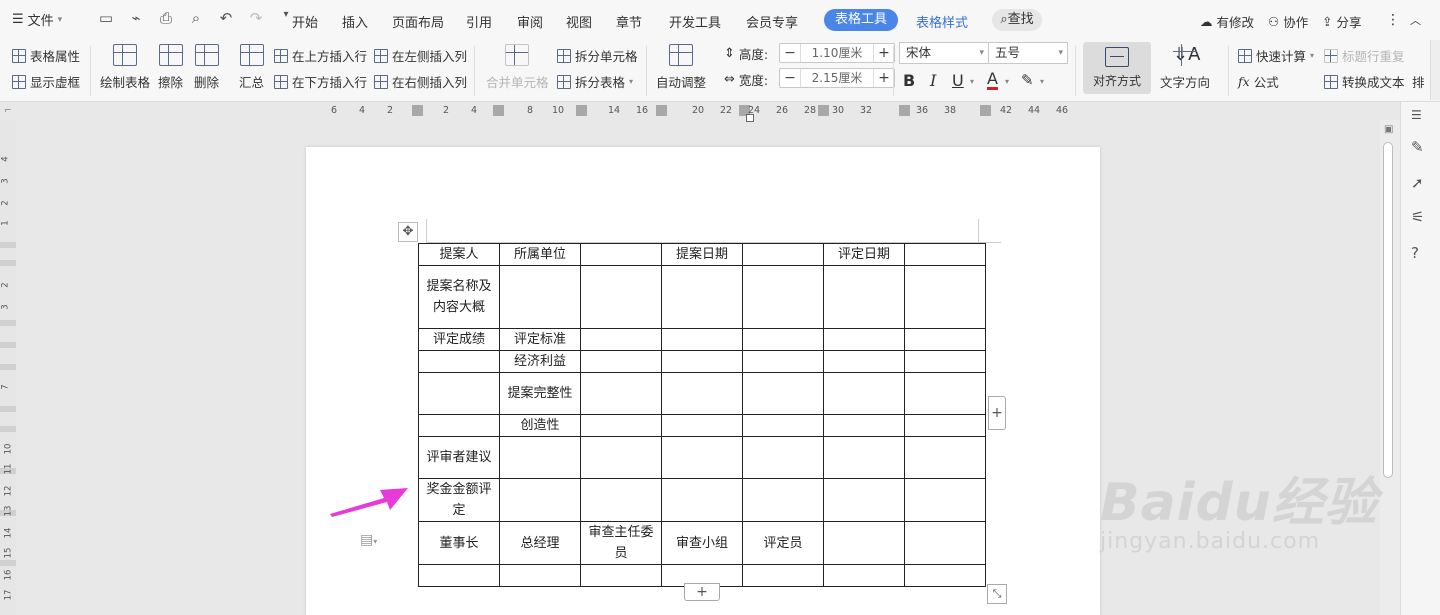 This screenshot has width=1440, height=615. What do you see at coordinates (305, 21) in the screenshot?
I see `menu-home: 开始` at bounding box center [305, 21].